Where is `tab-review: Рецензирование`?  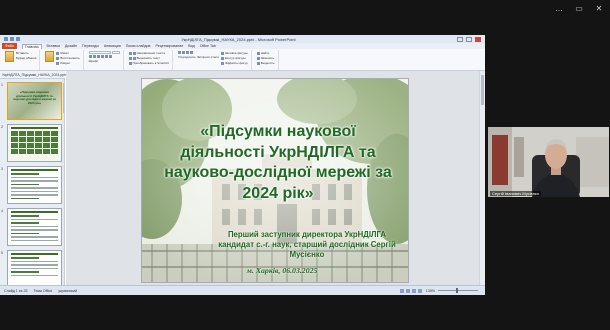 tab-review: Рецензирование is located at coordinates (169, 46).